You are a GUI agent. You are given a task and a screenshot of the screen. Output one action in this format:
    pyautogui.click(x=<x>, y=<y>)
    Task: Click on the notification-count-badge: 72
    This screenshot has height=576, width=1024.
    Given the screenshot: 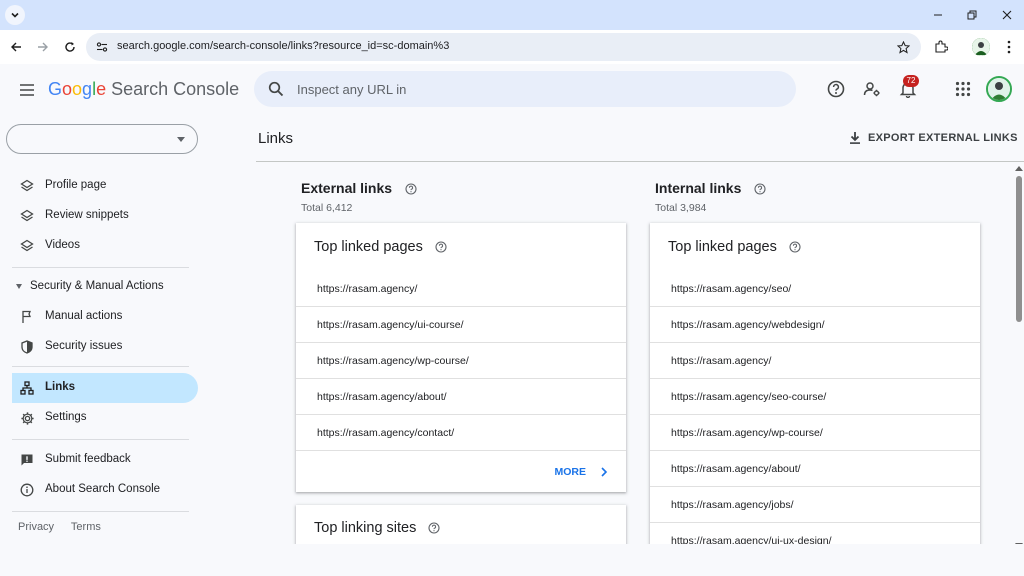 What is the action you would take?
    pyautogui.click(x=911, y=81)
    